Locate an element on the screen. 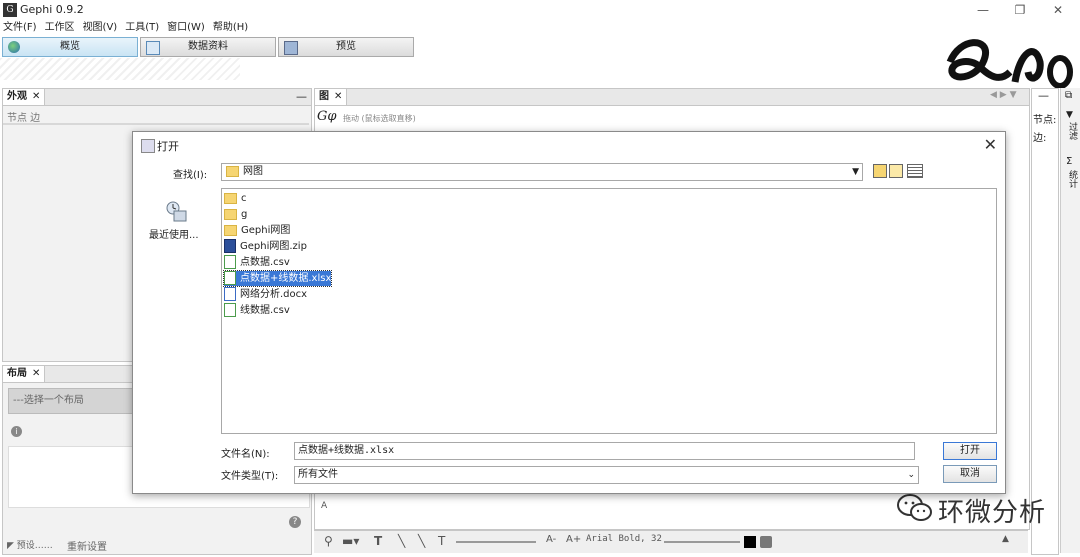 Image resolution: width=1080 pixels, height=557 pixels. file-list-item: g is located at coordinates (235, 214).